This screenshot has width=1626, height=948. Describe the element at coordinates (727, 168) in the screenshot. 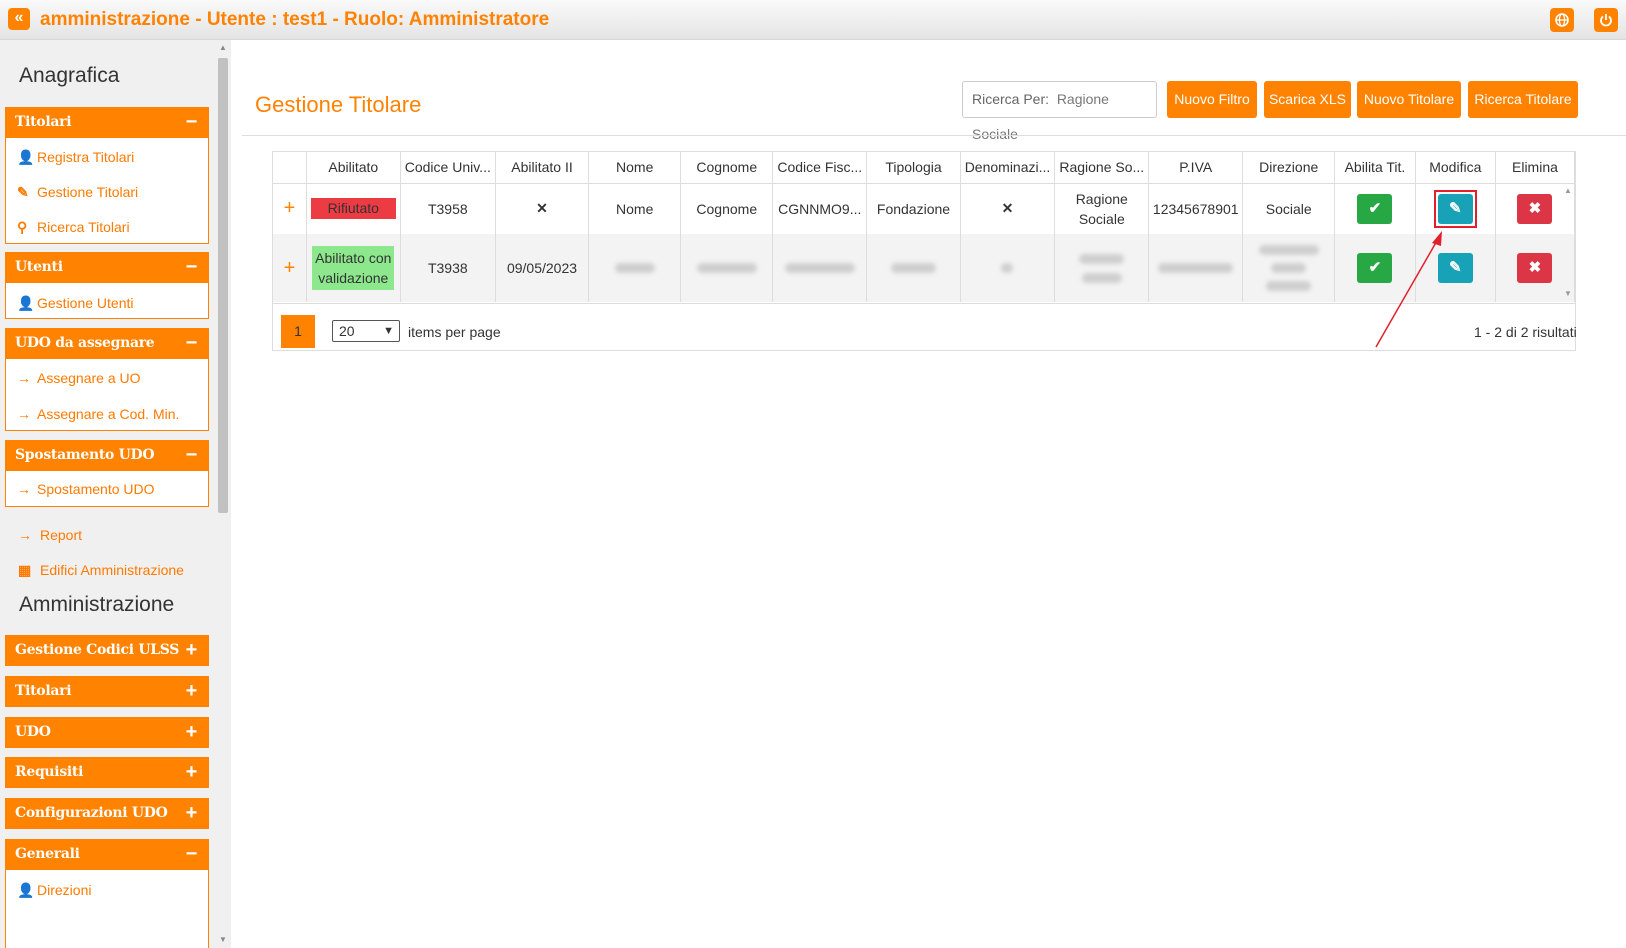

I see `col-header: Cognome` at that location.